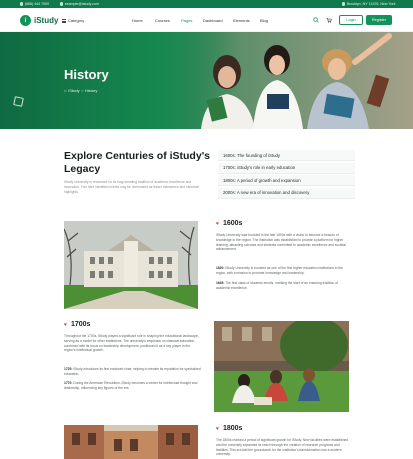 The height and width of the screenshot is (459, 413). Describe the element at coordinates (137, 20) in the screenshot. I see `nav-item-home: Home` at that location.